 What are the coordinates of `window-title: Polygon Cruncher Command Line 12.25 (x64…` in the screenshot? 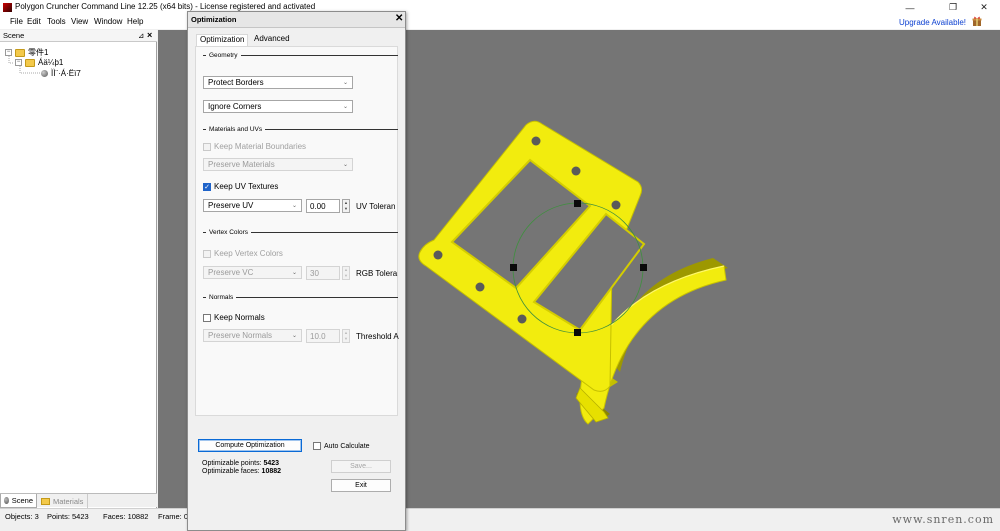 It's located at (165, 6).